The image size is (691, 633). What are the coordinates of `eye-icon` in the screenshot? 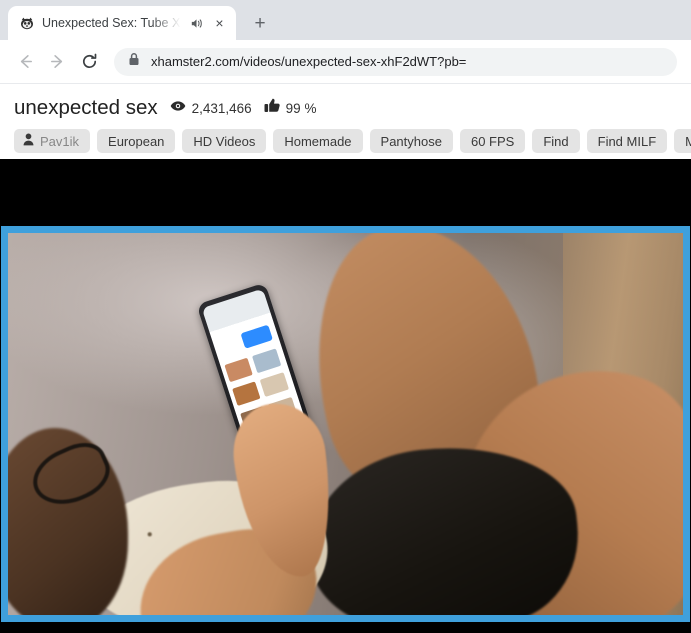 It's located at (178, 108).